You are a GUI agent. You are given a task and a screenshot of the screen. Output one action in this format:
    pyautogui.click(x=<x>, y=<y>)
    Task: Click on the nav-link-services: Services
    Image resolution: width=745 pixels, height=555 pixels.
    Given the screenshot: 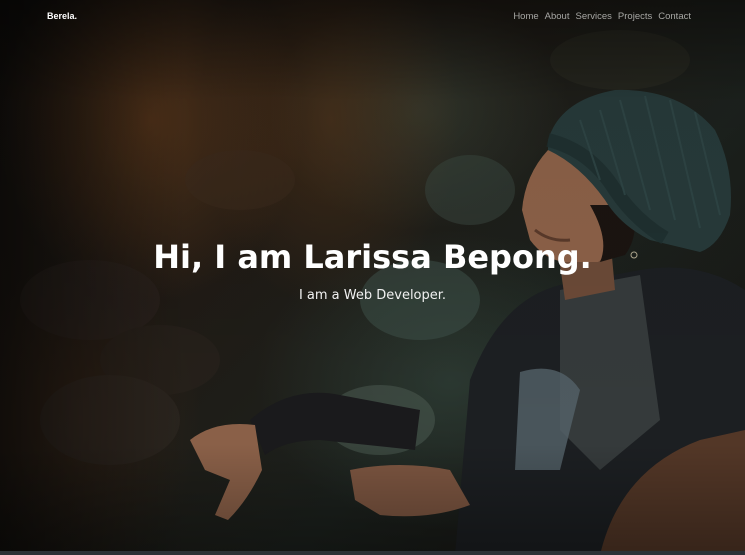 What is the action you would take?
    pyautogui.click(x=593, y=16)
    